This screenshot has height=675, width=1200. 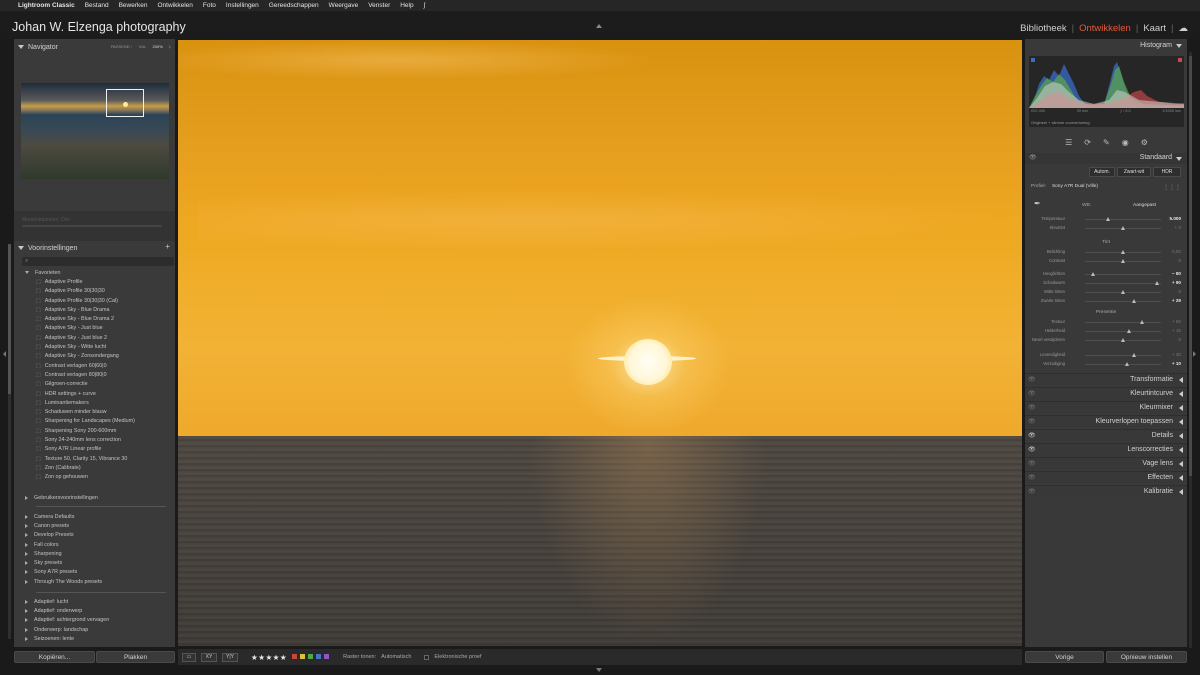 What do you see at coordinates (94, 421) in the screenshot?
I see `preset-item: ⬚ Sharpening for Landscapes (Medium)` at bounding box center [94, 421].